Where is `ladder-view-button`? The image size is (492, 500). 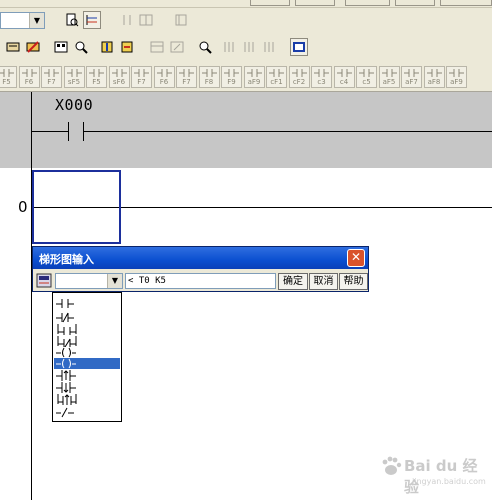
ladder-view-button is located at coordinates (92, 20).